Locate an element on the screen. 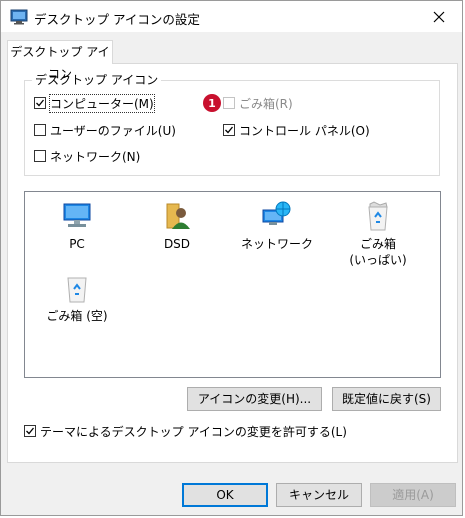  list-item-pc: PC is located at coordinates (77, 226).